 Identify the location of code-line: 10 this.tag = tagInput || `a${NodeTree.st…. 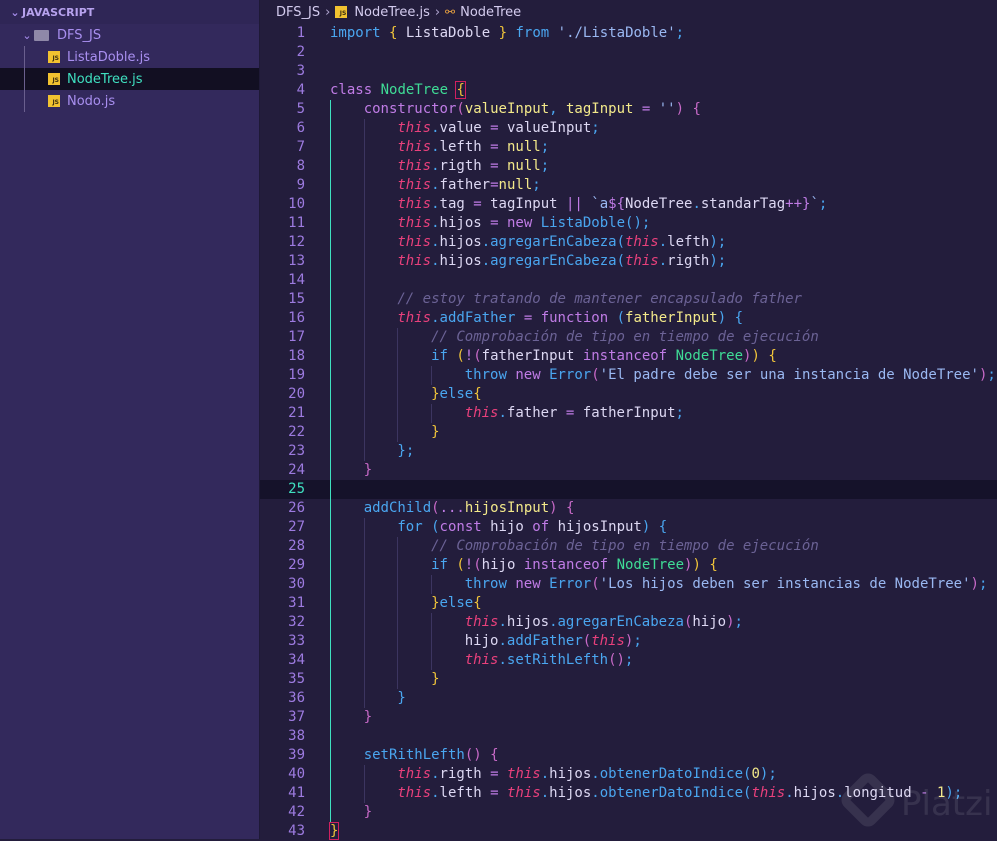
(628, 204).